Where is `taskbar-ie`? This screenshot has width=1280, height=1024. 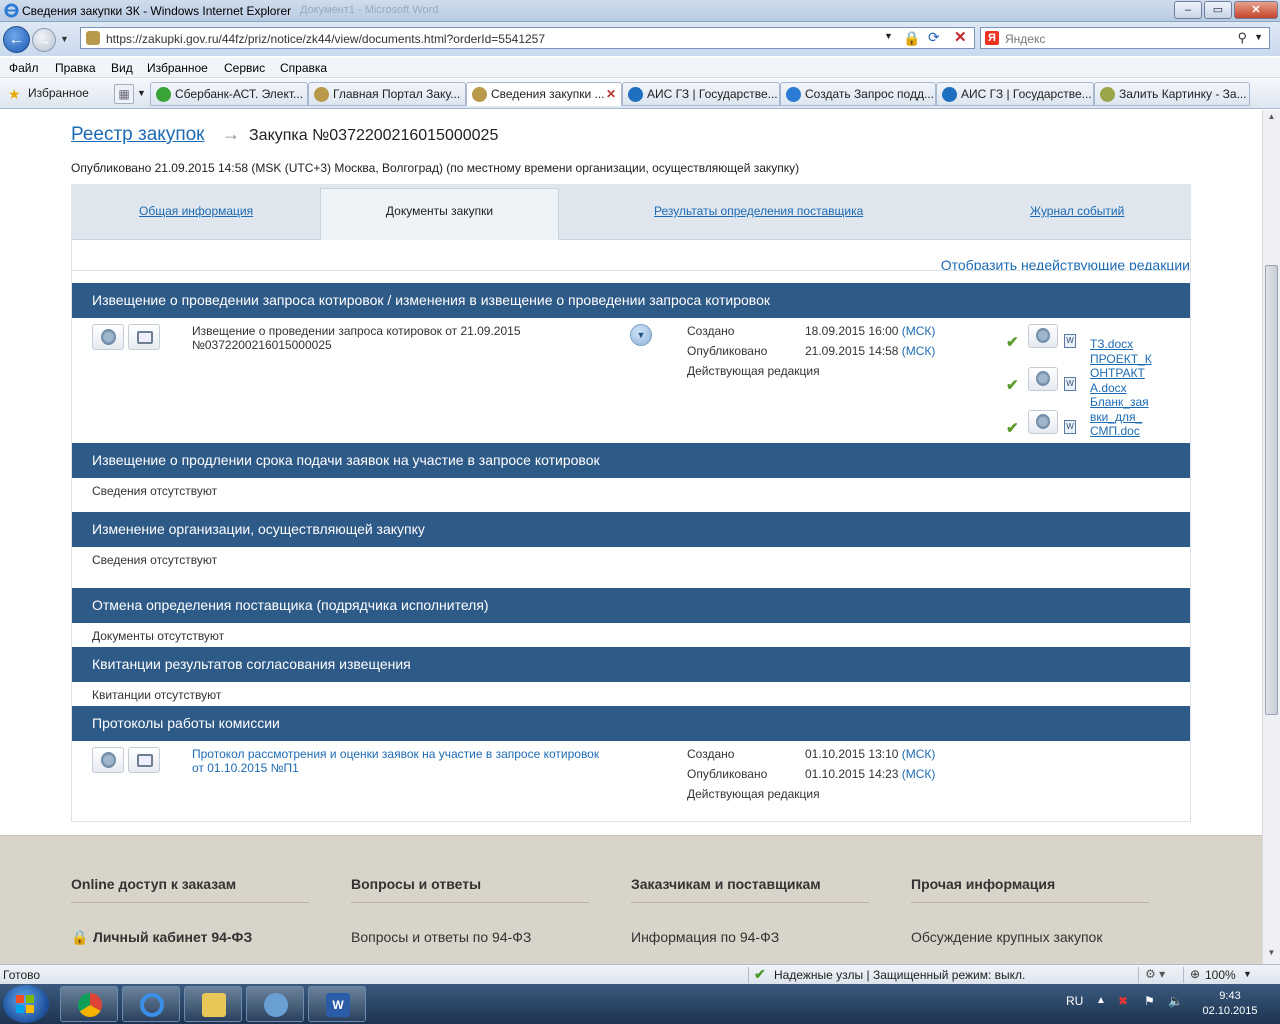
taskbar-ie is located at coordinates (151, 1004).